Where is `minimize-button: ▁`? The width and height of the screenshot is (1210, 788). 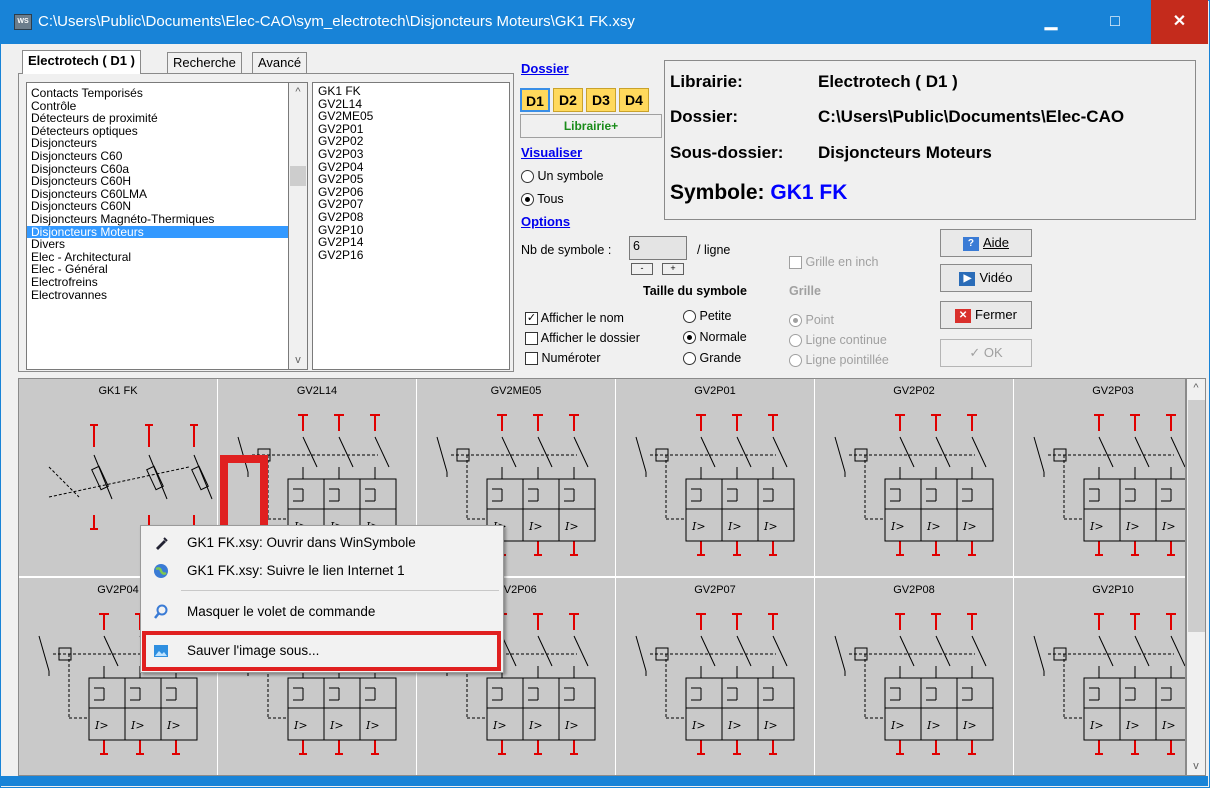
minimize-button: ▁ is located at coordinates (1051, 22).